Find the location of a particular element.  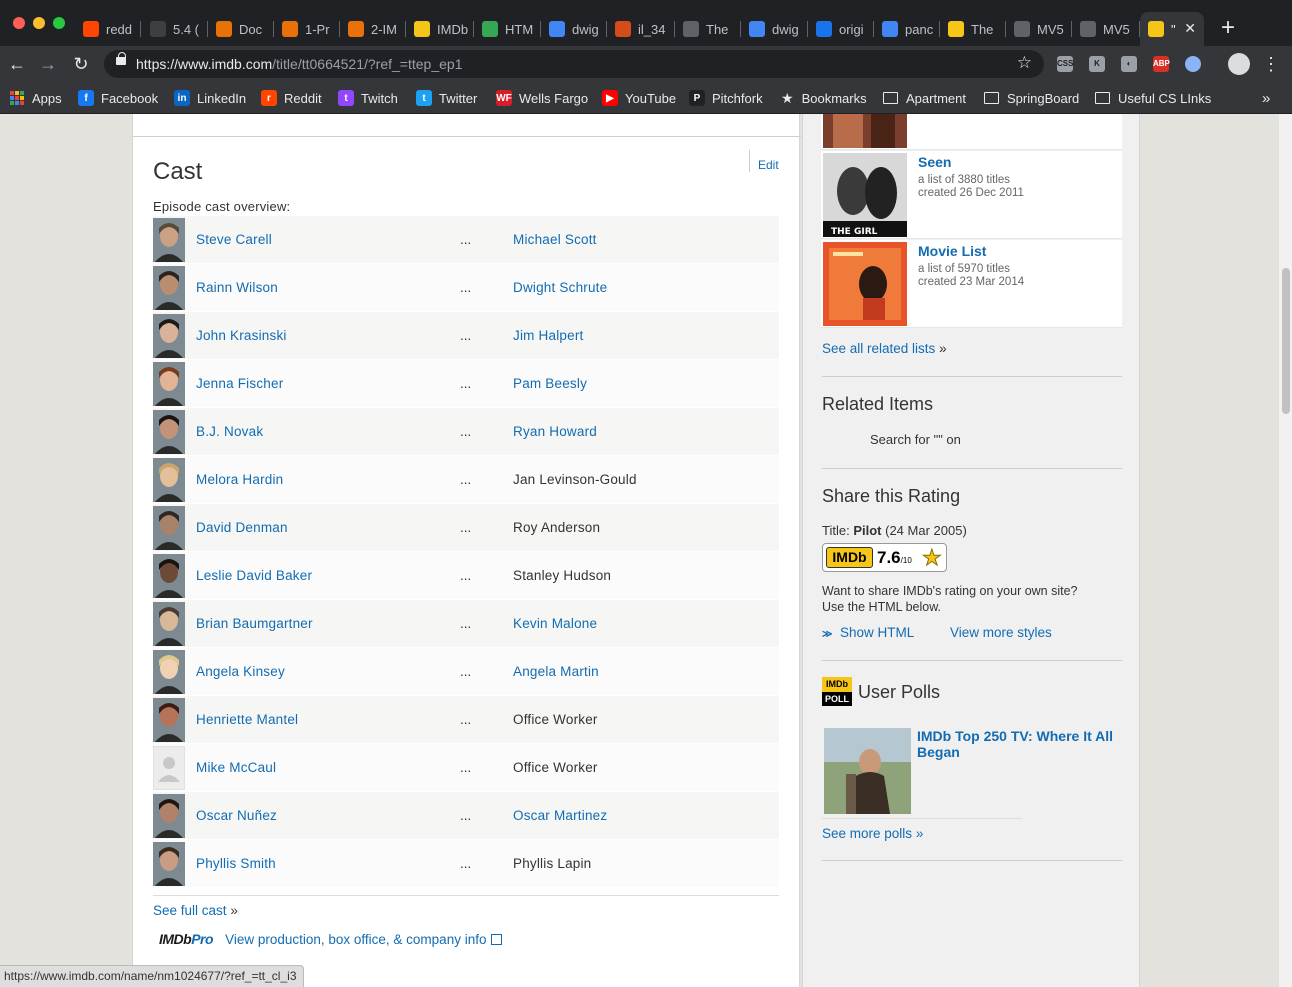

scrollbar-thumb is located at coordinates (1286, 341).